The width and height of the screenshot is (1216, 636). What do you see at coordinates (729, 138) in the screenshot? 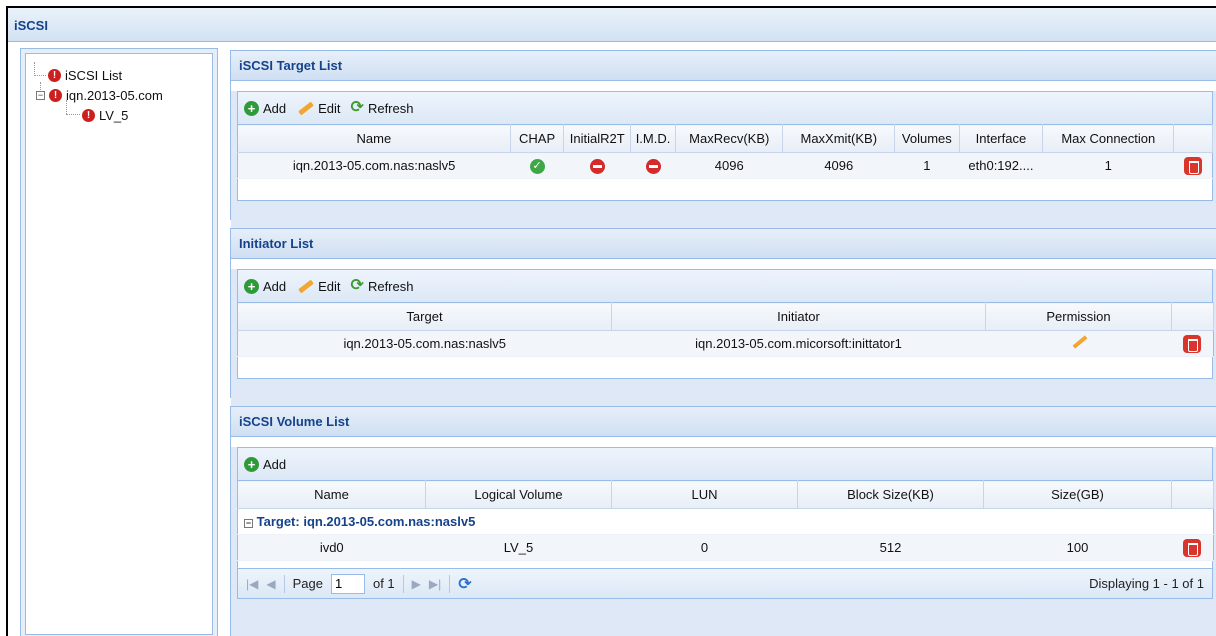
I see `column-header: MaxRecv(KB)` at bounding box center [729, 138].